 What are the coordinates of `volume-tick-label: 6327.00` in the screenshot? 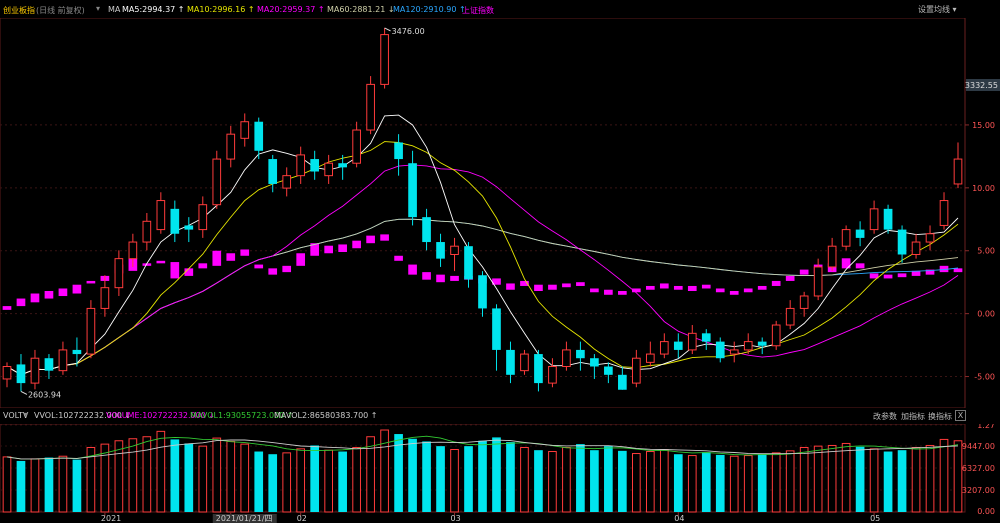 It's located at (978, 468).